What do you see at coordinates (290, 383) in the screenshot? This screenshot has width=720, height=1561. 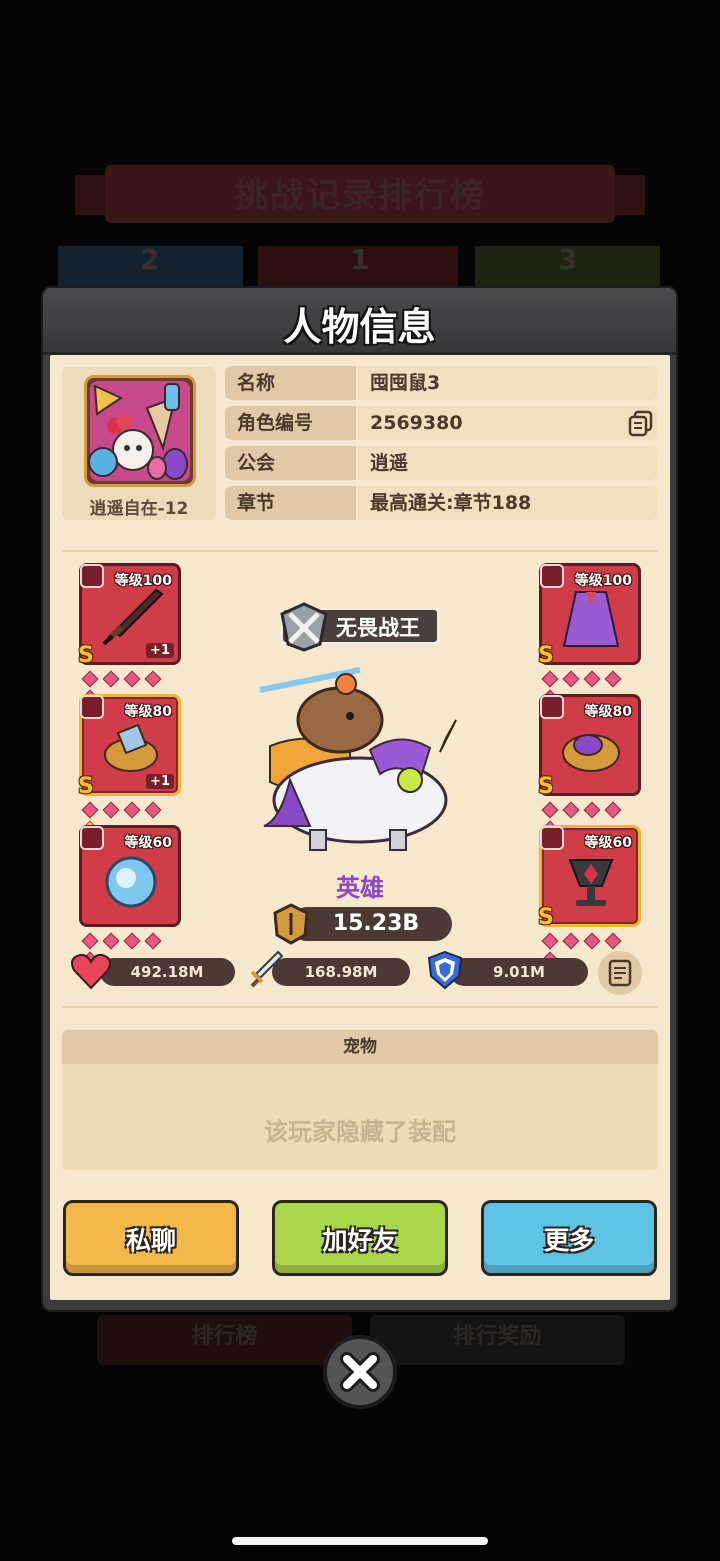 I see `info-key: 名称` at bounding box center [290, 383].